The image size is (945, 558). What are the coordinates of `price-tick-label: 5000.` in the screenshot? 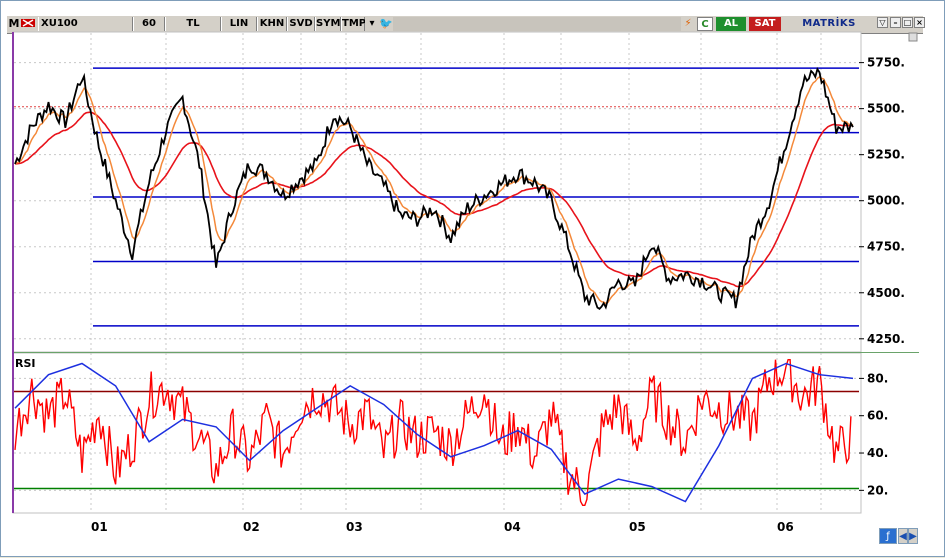 It's located at (886, 201).